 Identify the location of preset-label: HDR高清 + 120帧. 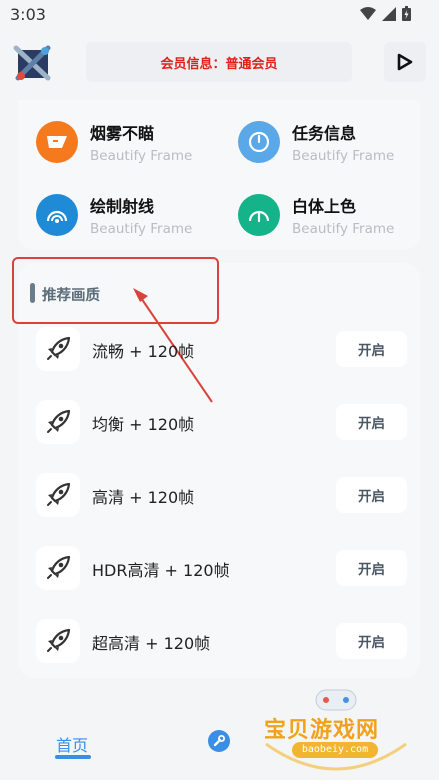
(161, 570).